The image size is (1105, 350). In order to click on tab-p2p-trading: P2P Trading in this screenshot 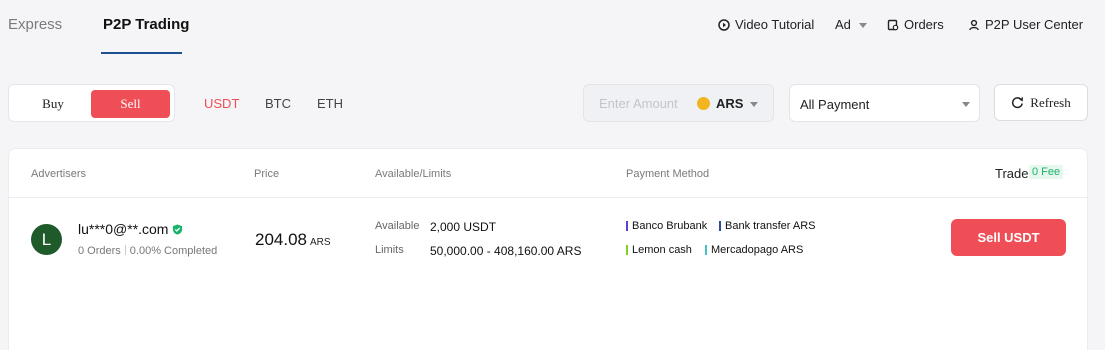, I will do `click(146, 24)`.